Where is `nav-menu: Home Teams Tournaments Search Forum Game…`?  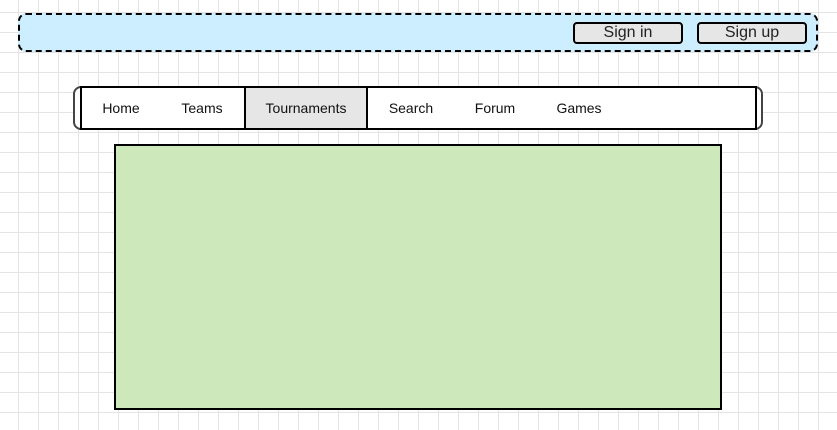
nav-menu: Home Teams Tournaments Search Forum Game… is located at coordinates (418, 108).